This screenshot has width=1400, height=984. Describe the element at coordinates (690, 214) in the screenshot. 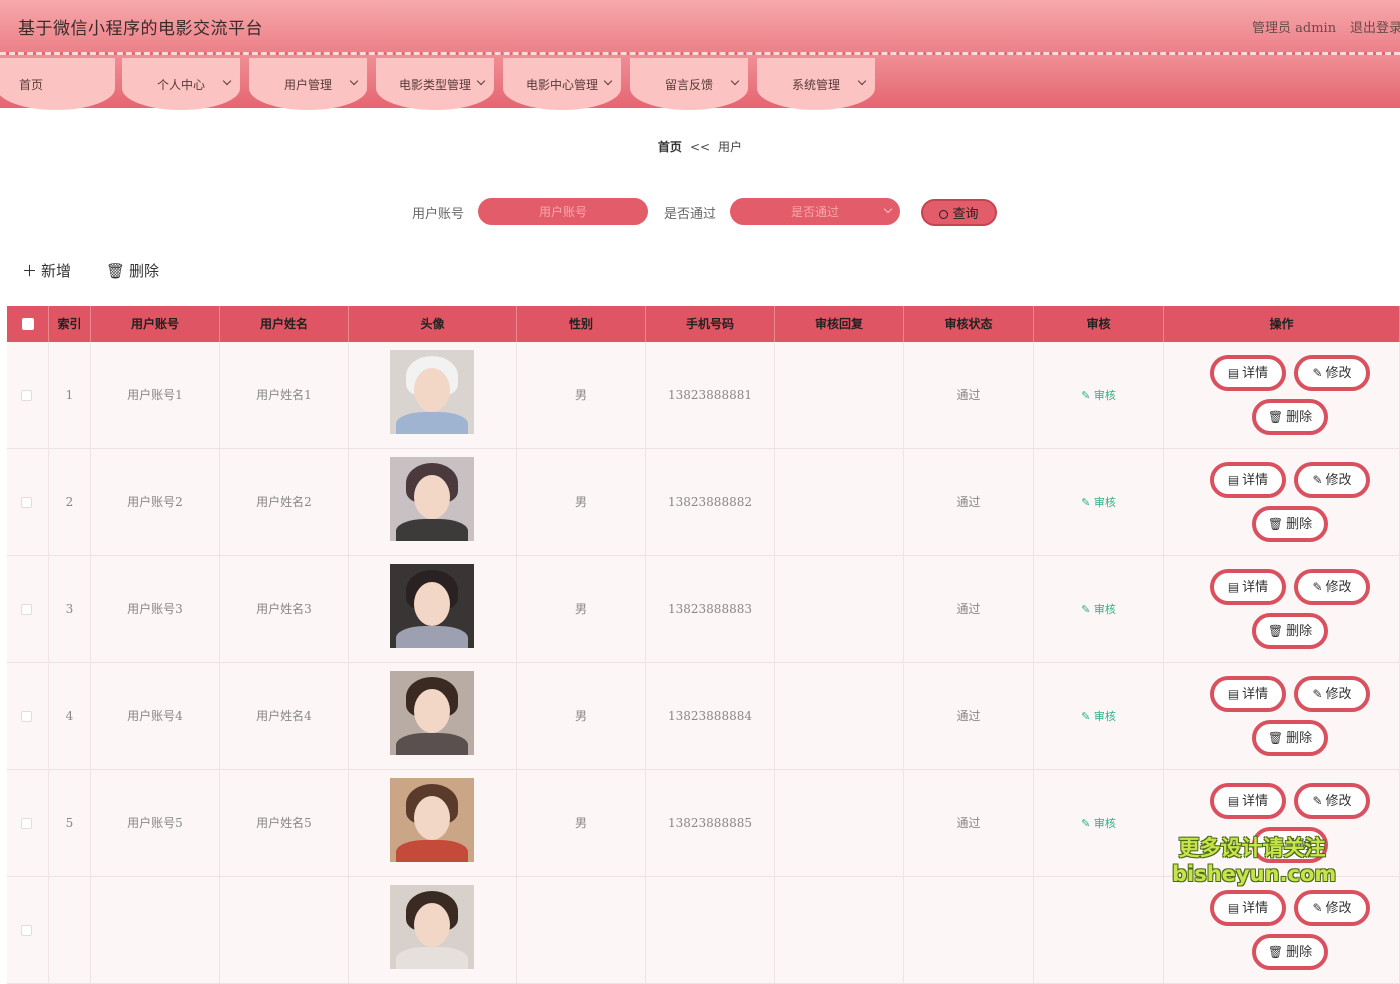

I see `pass-filter-label: 是否通过` at that location.